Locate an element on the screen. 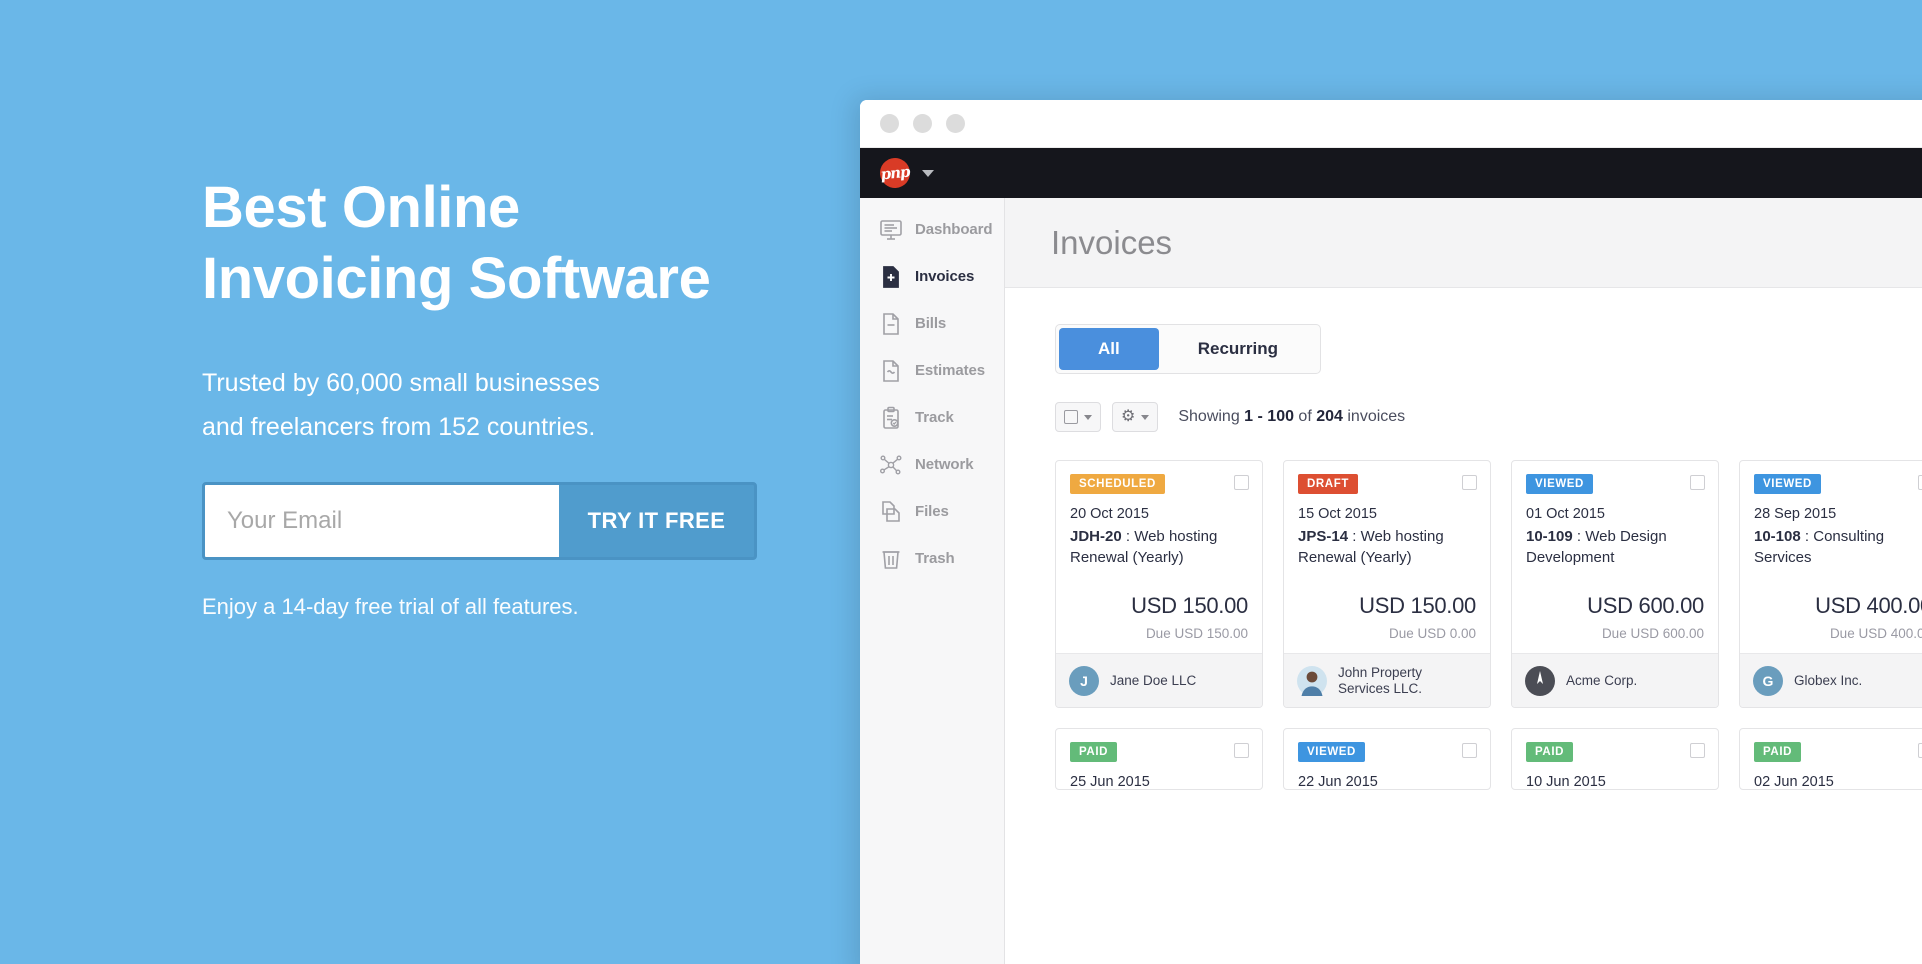 The image size is (1922, 964). network-icon is located at coordinates (891, 465).